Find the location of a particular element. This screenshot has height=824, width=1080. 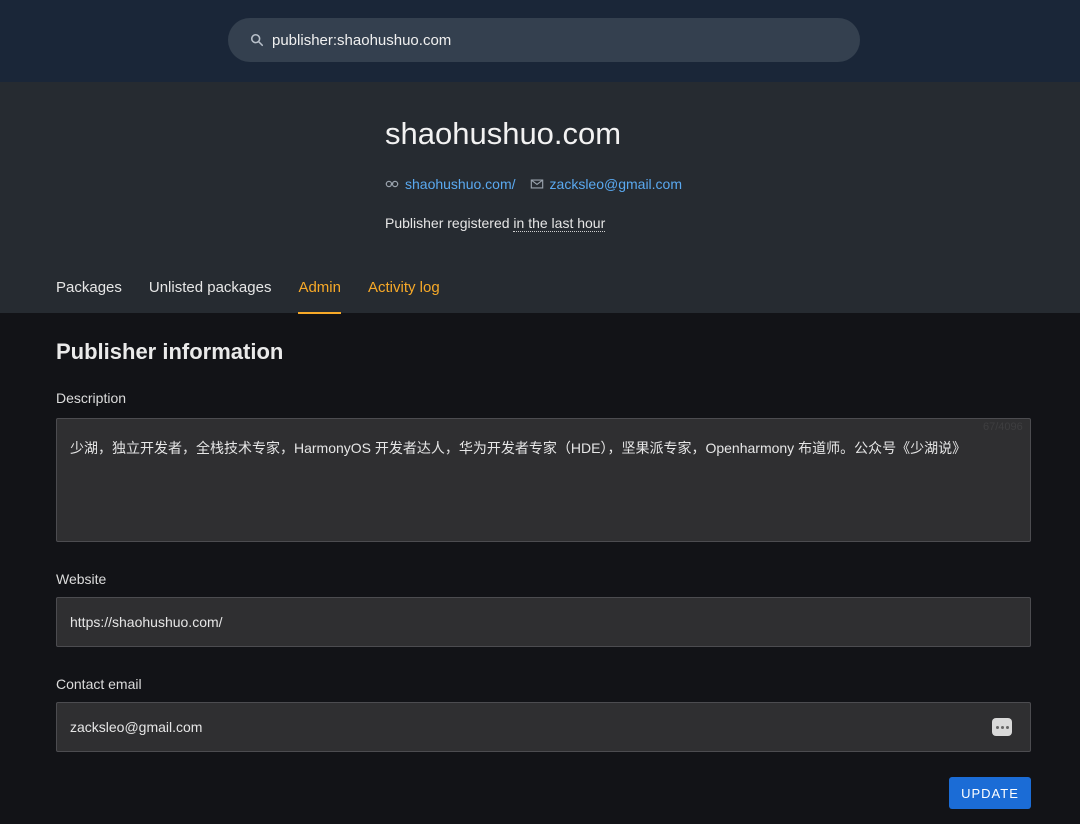

search-icon is located at coordinates (257, 40).